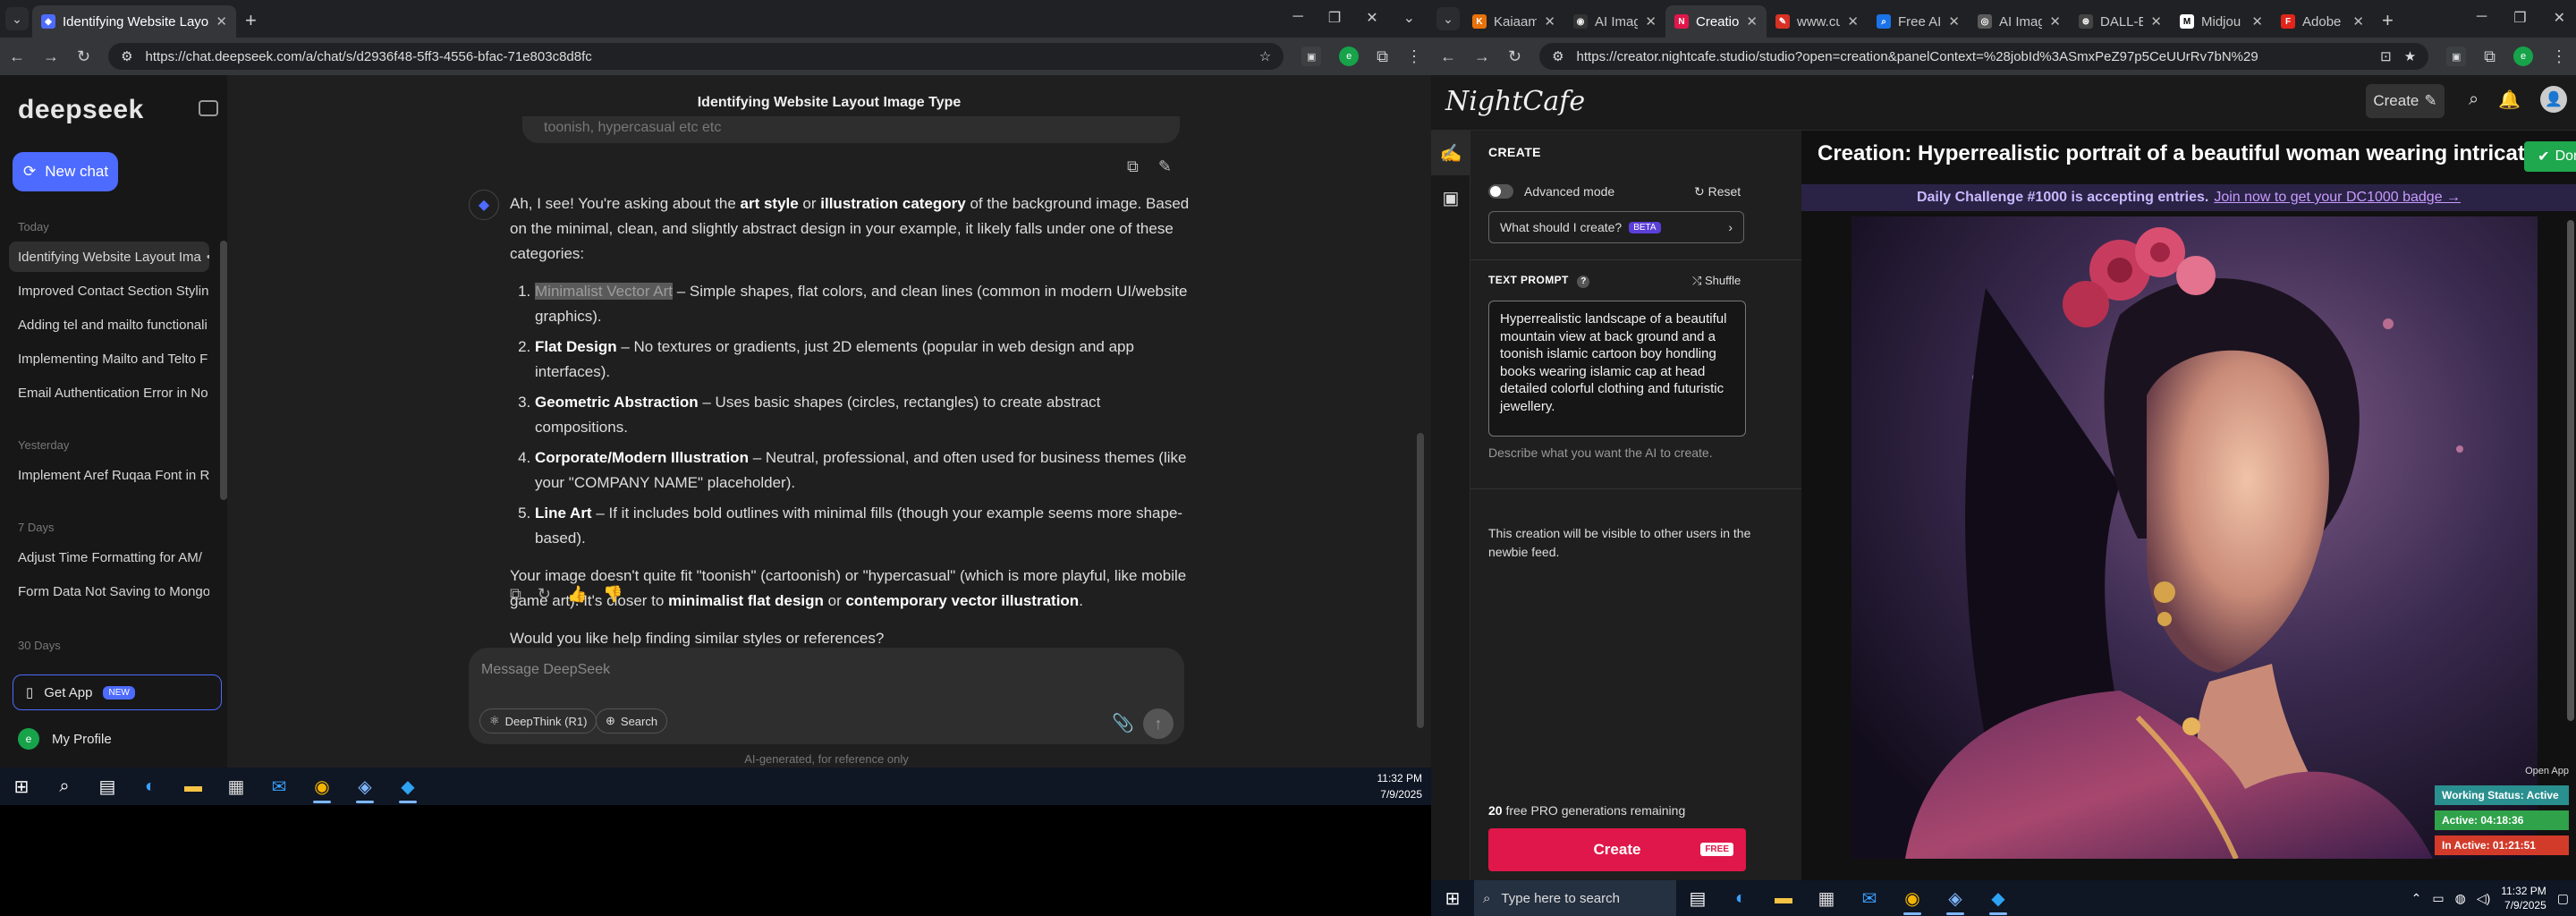 The height and width of the screenshot is (916, 2576). I want to click on edge-icon: ◐, so click(150, 786).